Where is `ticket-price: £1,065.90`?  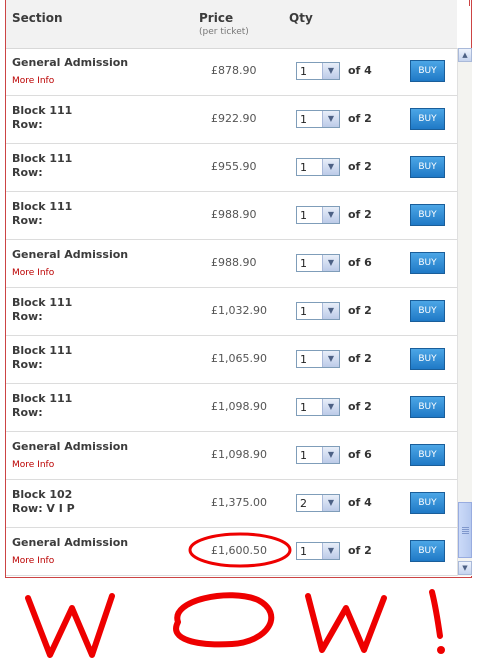 ticket-price: £1,065.90 is located at coordinates (239, 358).